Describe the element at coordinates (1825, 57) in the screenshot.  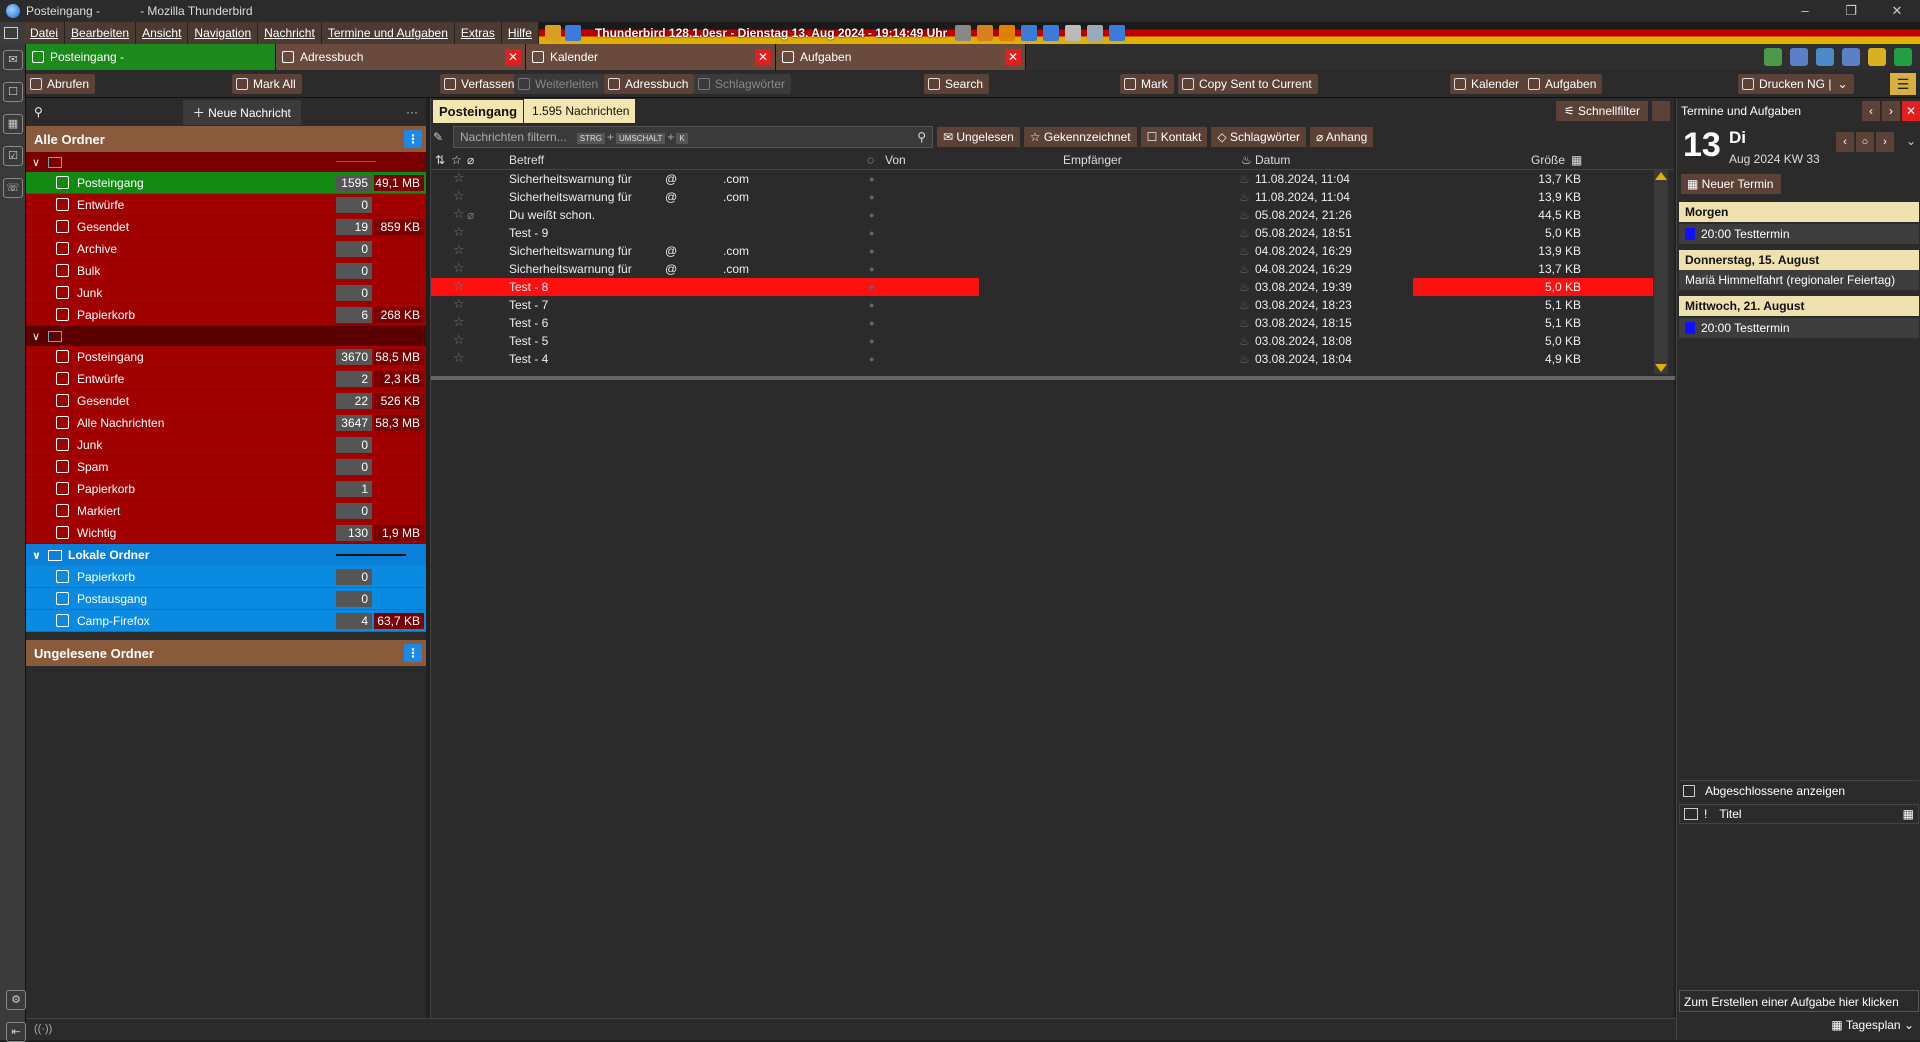
I see `screenshot-icon` at that location.